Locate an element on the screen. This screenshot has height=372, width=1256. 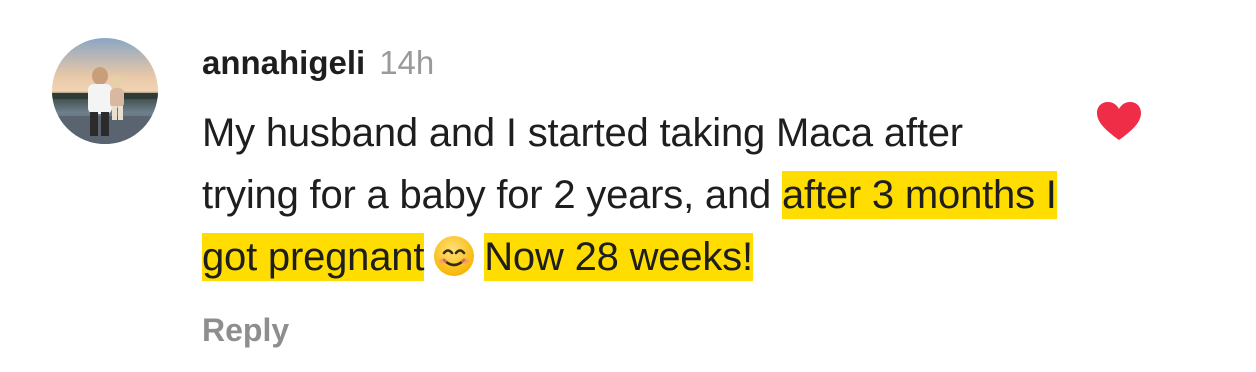
smiling-face-emoji is located at coordinates (454, 256).